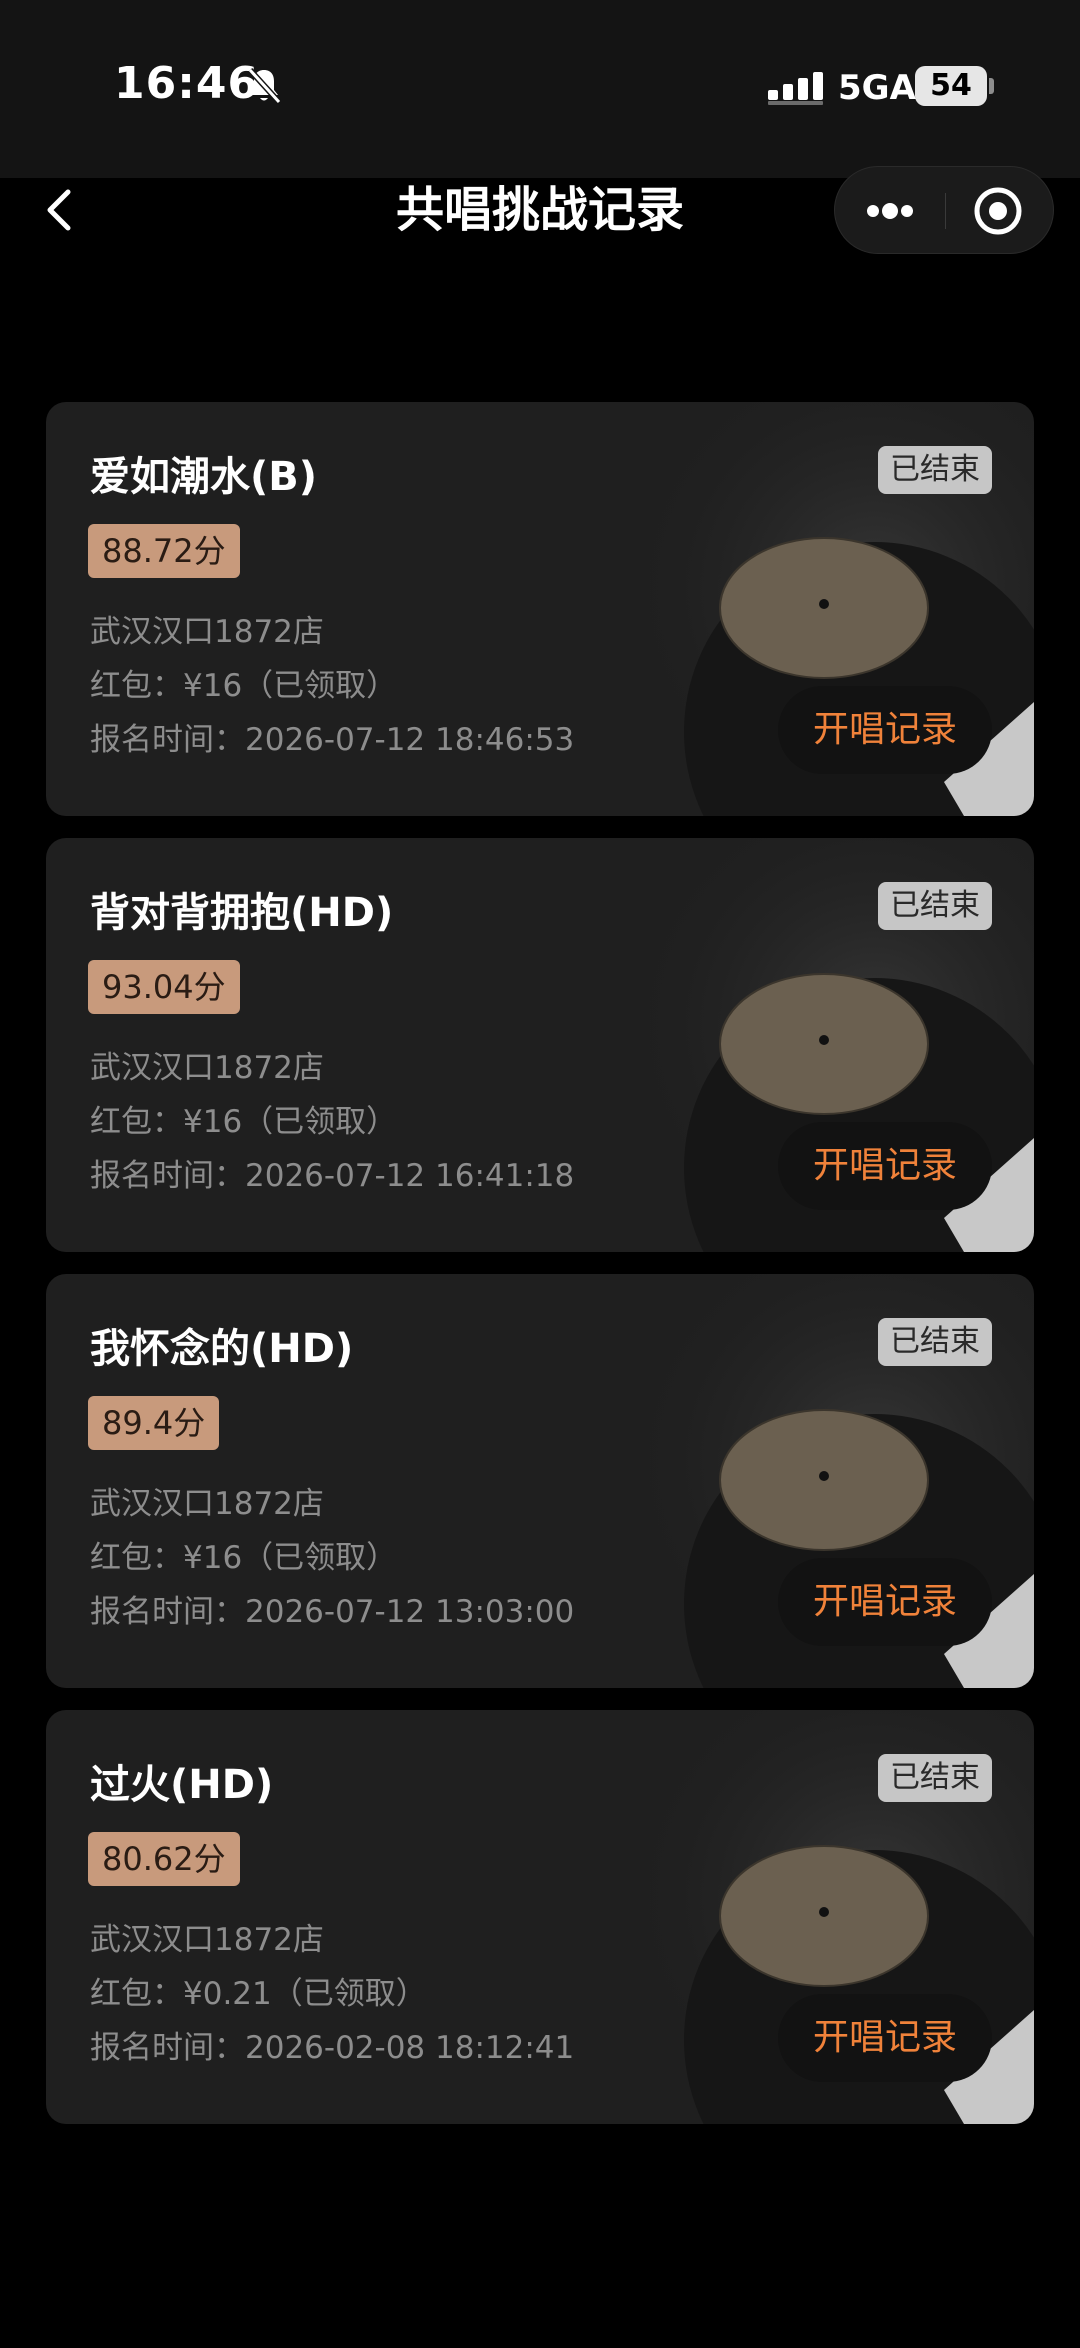 The image size is (1080, 2348). I want to click on red-packet-info: 红包：¥0.21（已领取）, so click(258, 1994).